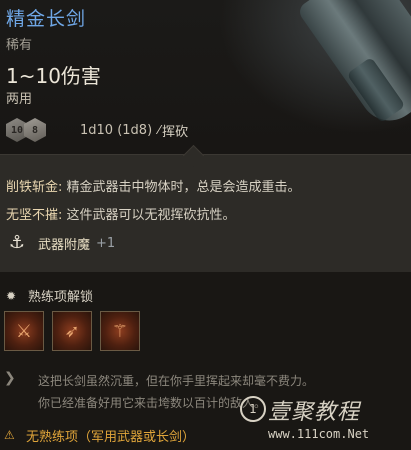 This screenshot has height=450, width=411. I want to click on watermark-title: 壹聚教程, so click(314, 412).